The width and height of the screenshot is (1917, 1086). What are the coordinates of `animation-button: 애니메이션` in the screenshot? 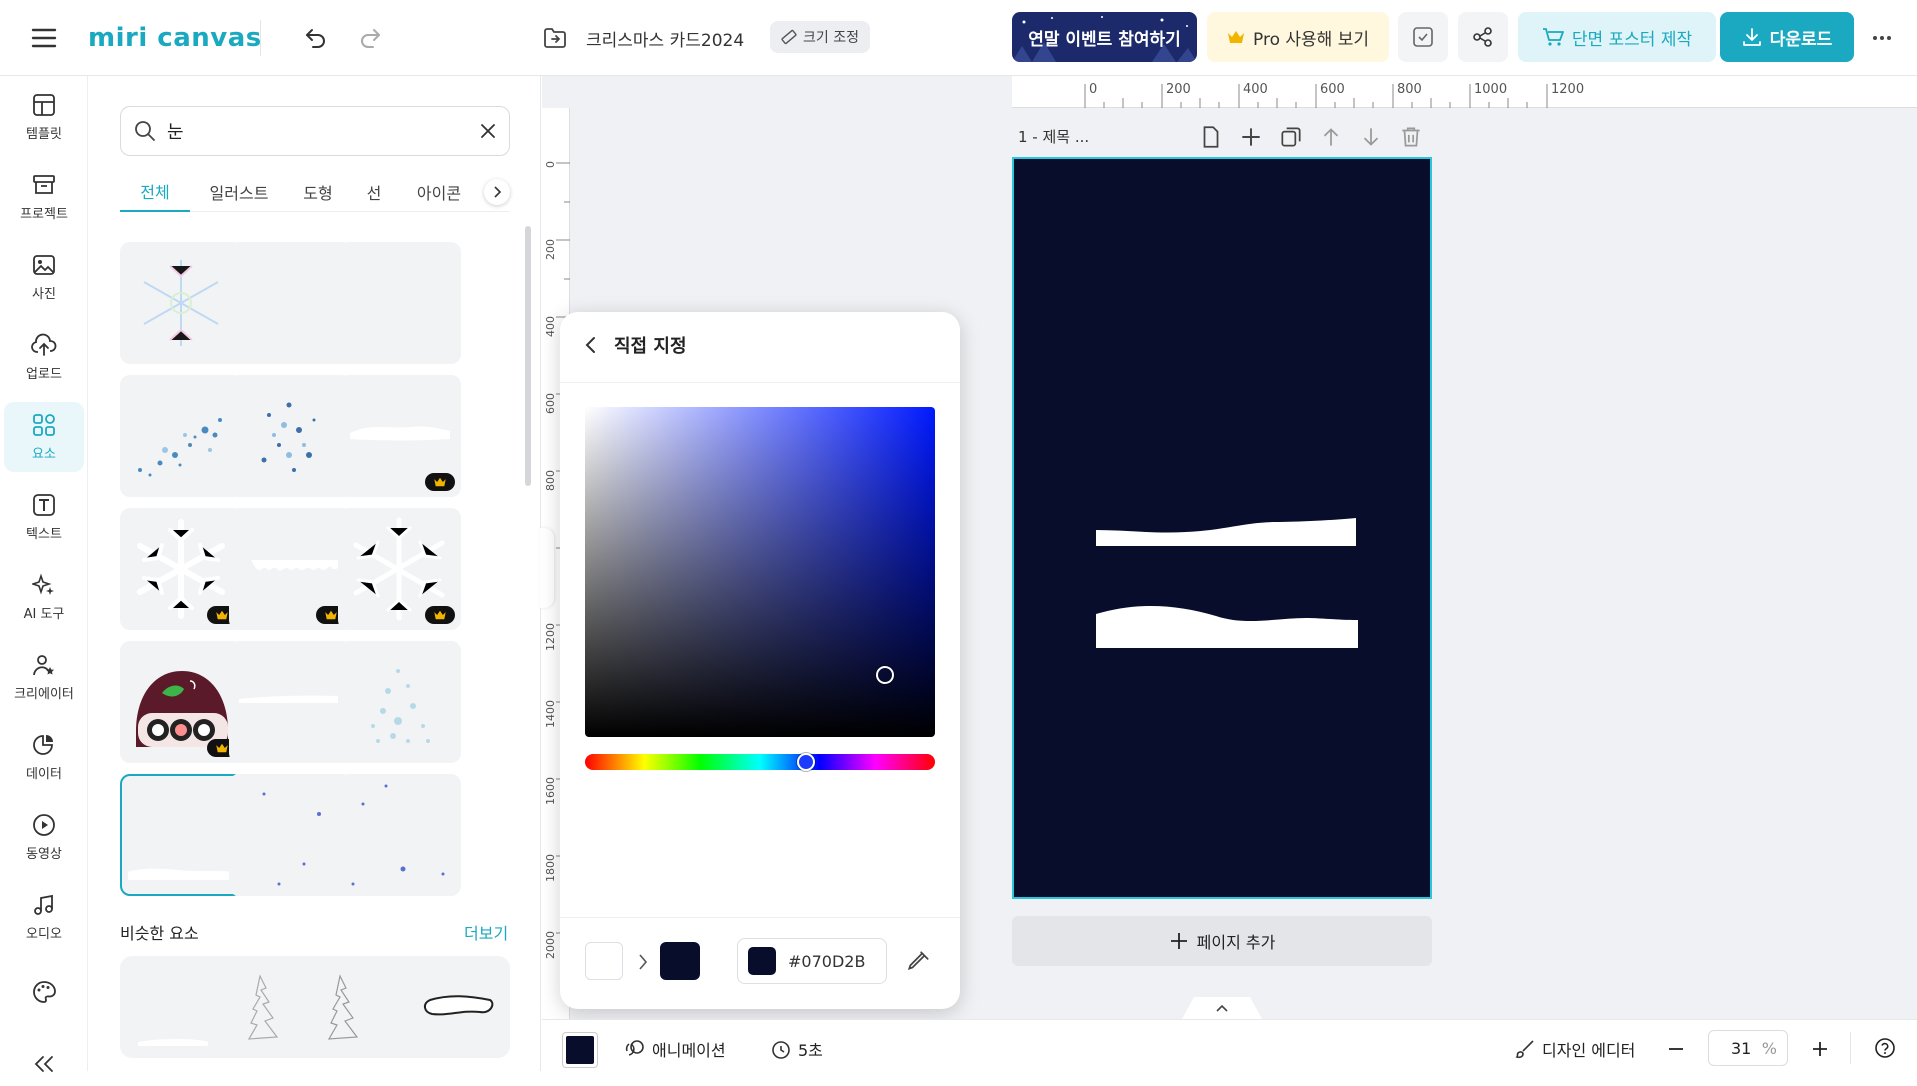 It's located at (675, 1049).